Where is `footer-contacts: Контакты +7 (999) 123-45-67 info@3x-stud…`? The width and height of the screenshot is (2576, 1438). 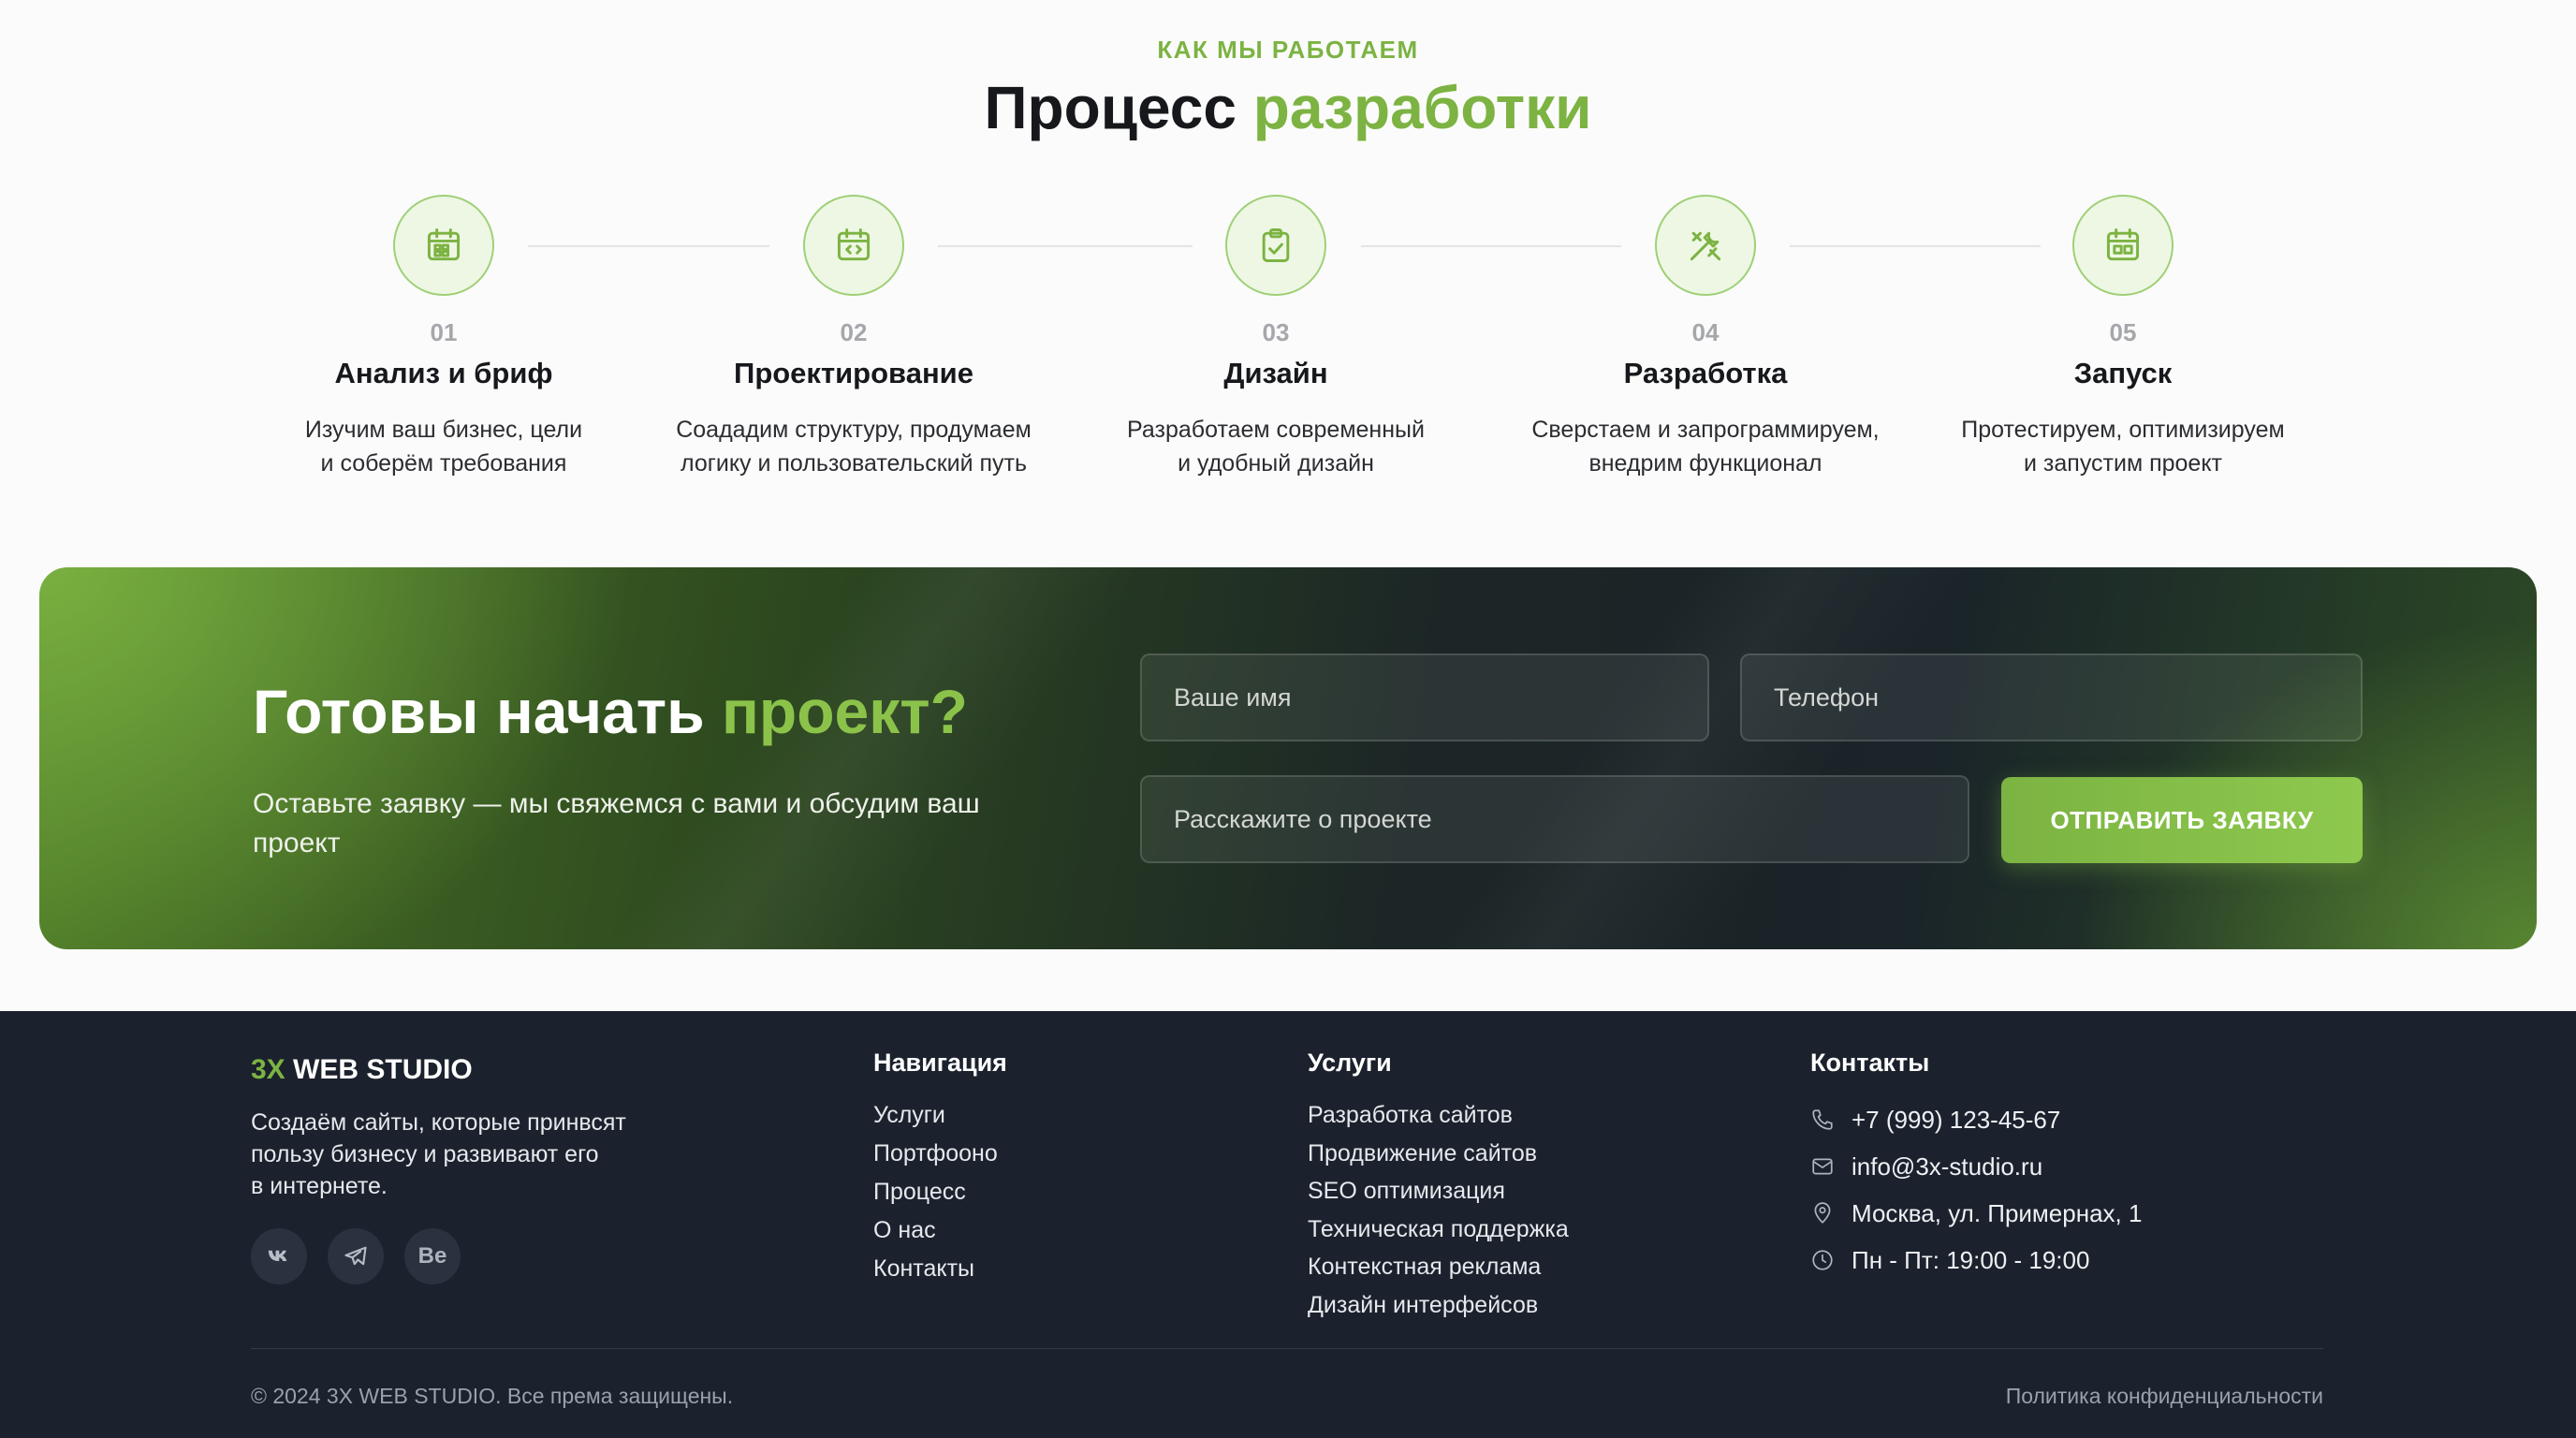 footer-contacts: Контакты +7 (999) 123-45-67 info@3x-stud… is located at coordinates (1976, 1166).